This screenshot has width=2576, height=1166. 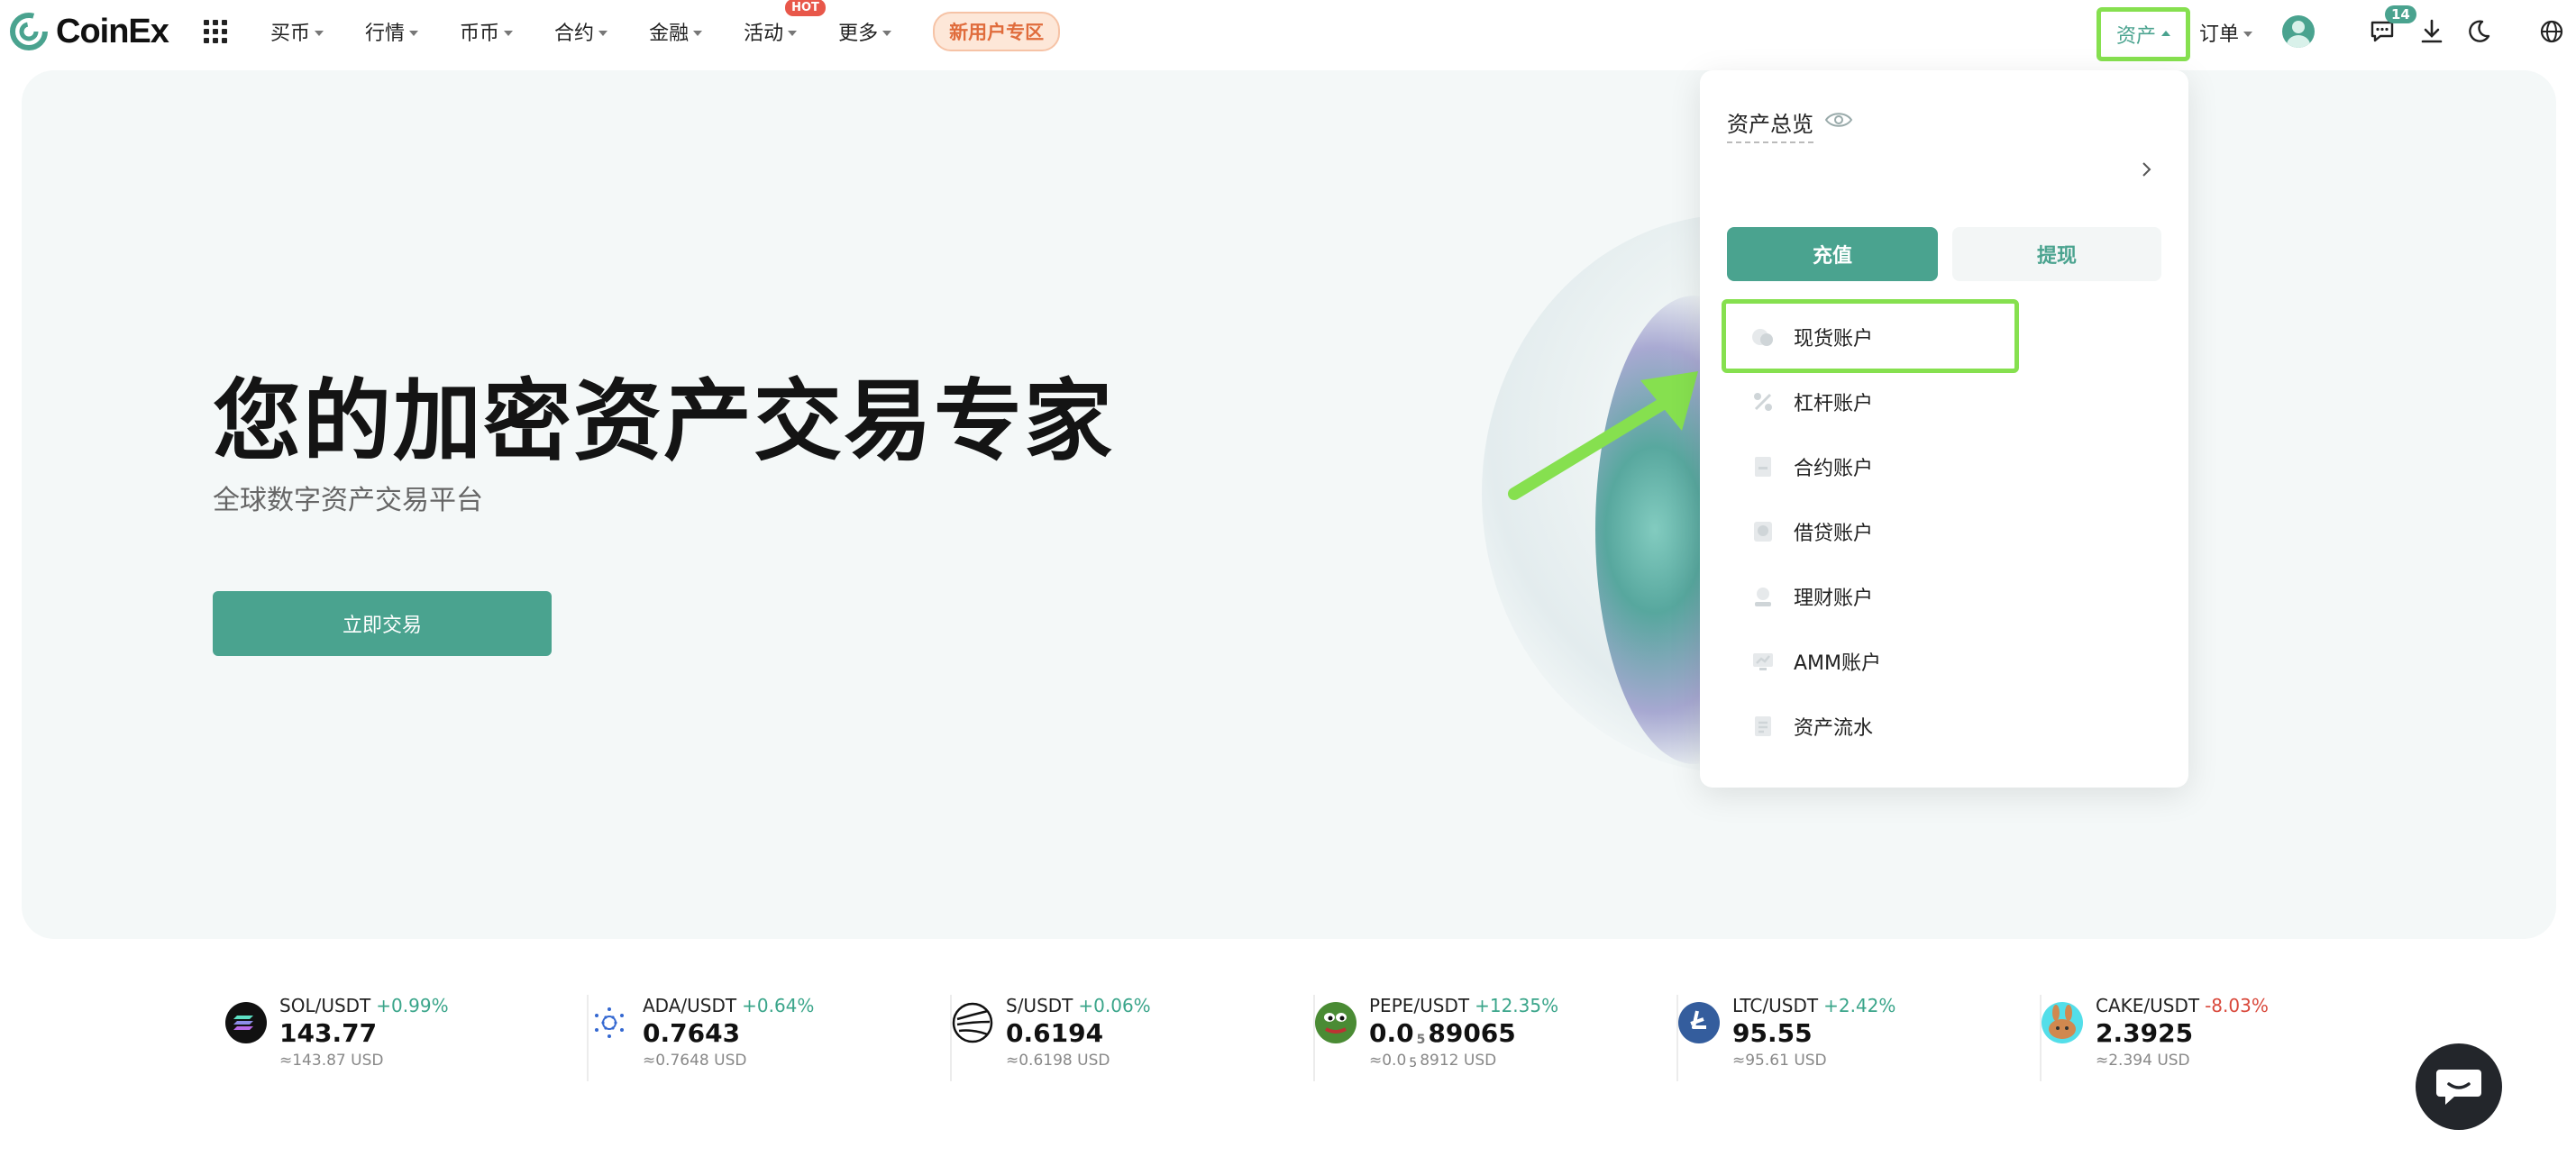 What do you see at coordinates (1772, 1033) in the screenshot?
I see `ticker-price: 95.55` at bounding box center [1772, 1033].